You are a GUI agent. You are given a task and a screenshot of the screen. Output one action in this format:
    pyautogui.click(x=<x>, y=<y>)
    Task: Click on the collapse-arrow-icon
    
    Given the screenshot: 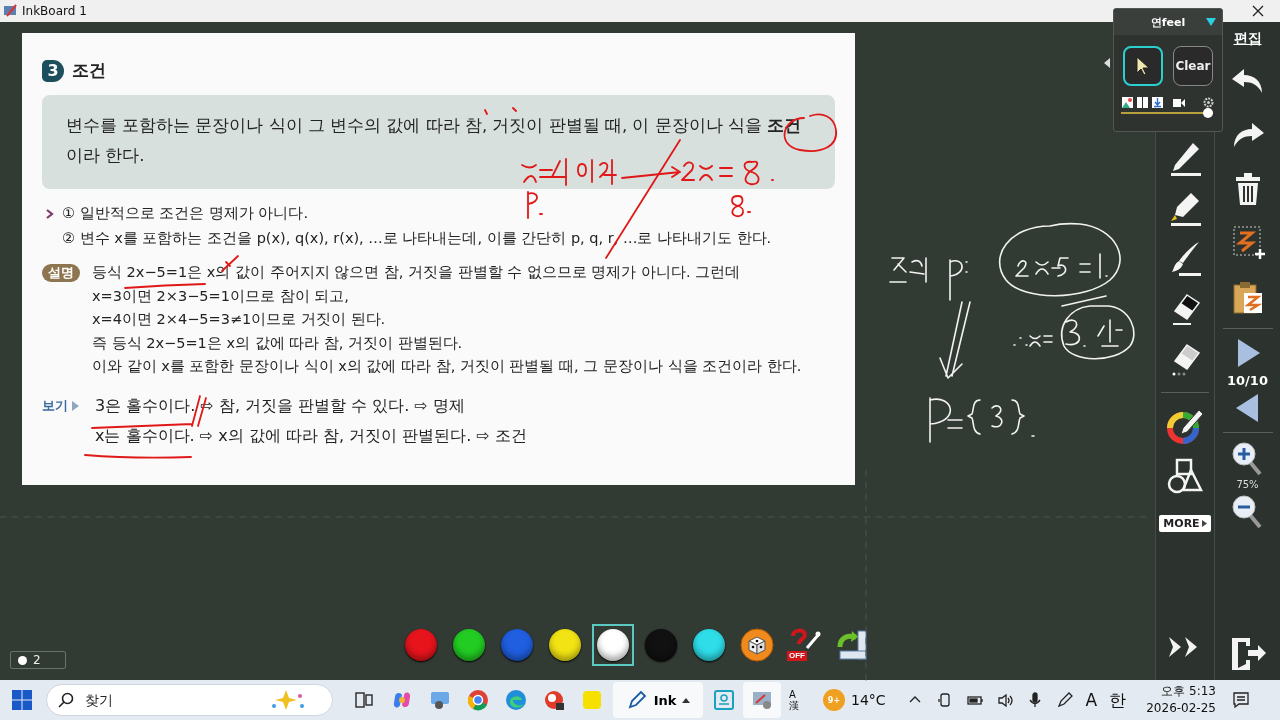 What is the action you would take?
    pyautogui.click(x=1107, y=63)
    